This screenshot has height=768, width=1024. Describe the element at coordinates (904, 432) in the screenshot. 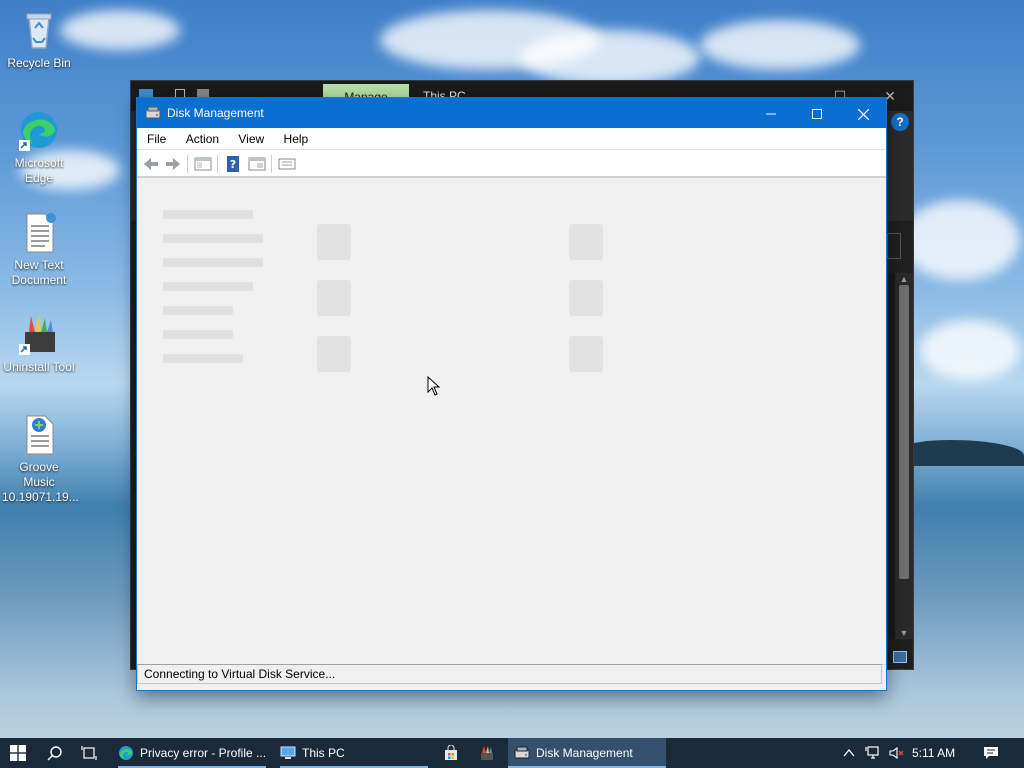

I see `scrollbar-thumb` at that location.